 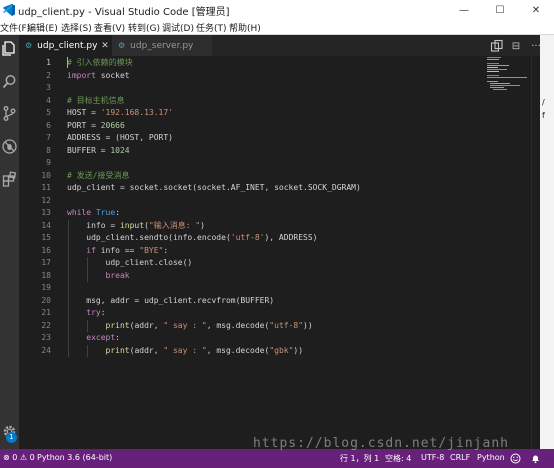 What do you see at coordinates (32, 457) in the screenshot?
I see `warning-count: 0` at bounding box center [32, 457].